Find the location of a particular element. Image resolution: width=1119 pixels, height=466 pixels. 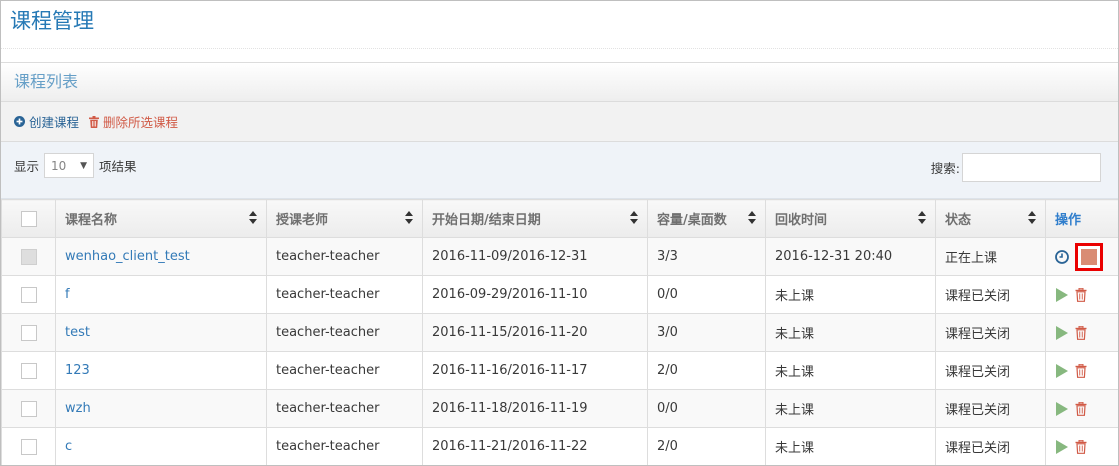

course-name-link: test is located at coordinates (77, 332).